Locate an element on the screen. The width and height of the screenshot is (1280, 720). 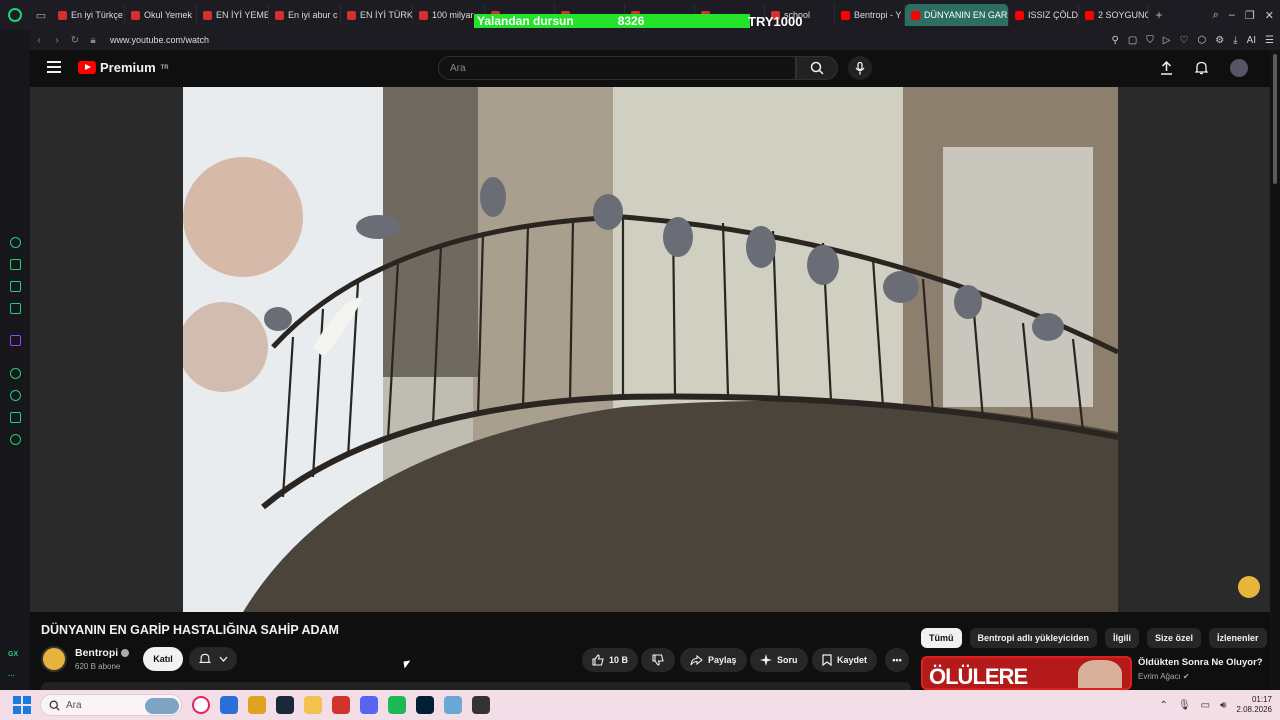
network-icon is located at coordinates (453, 705).